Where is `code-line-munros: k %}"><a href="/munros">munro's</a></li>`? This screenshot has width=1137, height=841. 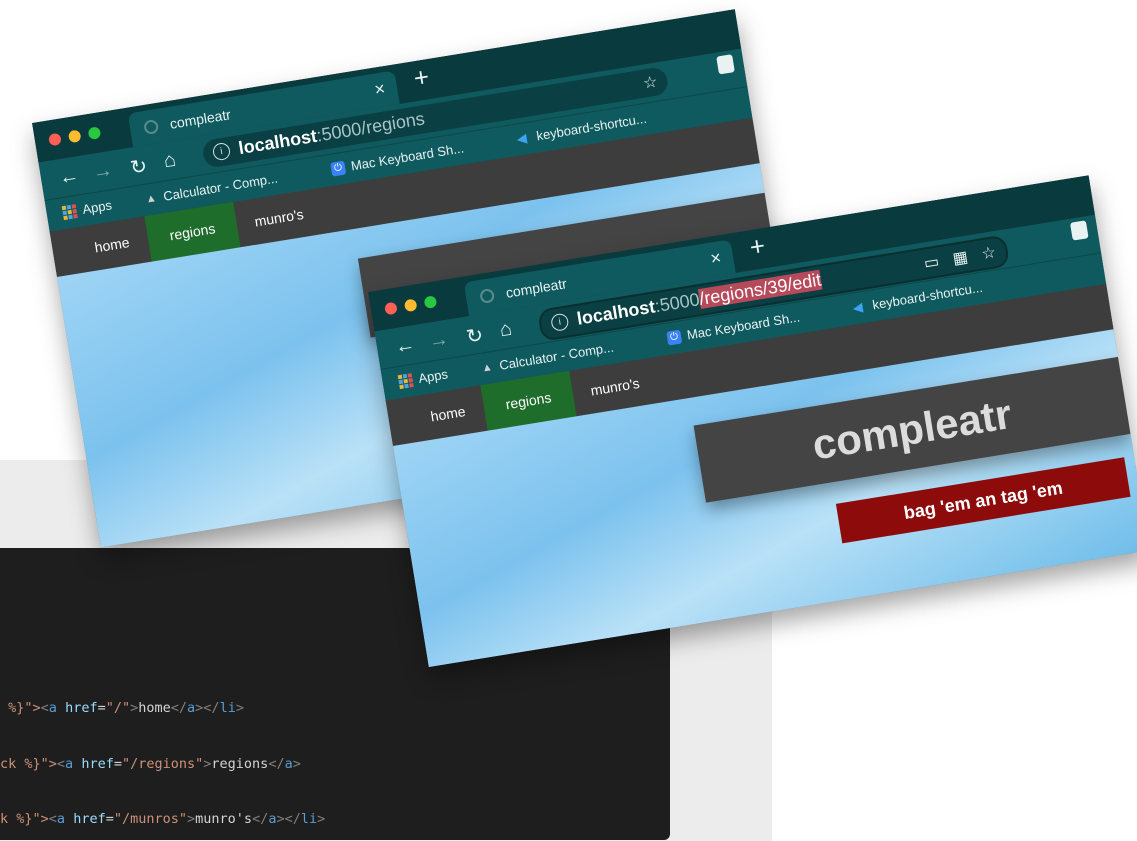
code-line-munros: k %}"><a href="/munros">munro's</a></li> is located at coordinates (163, 819).